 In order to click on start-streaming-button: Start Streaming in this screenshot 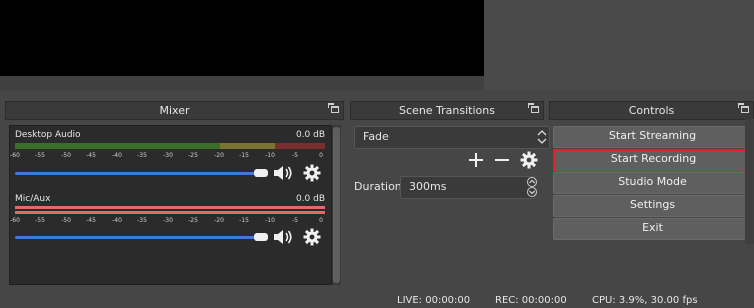, I will do `click(652, 137)`.